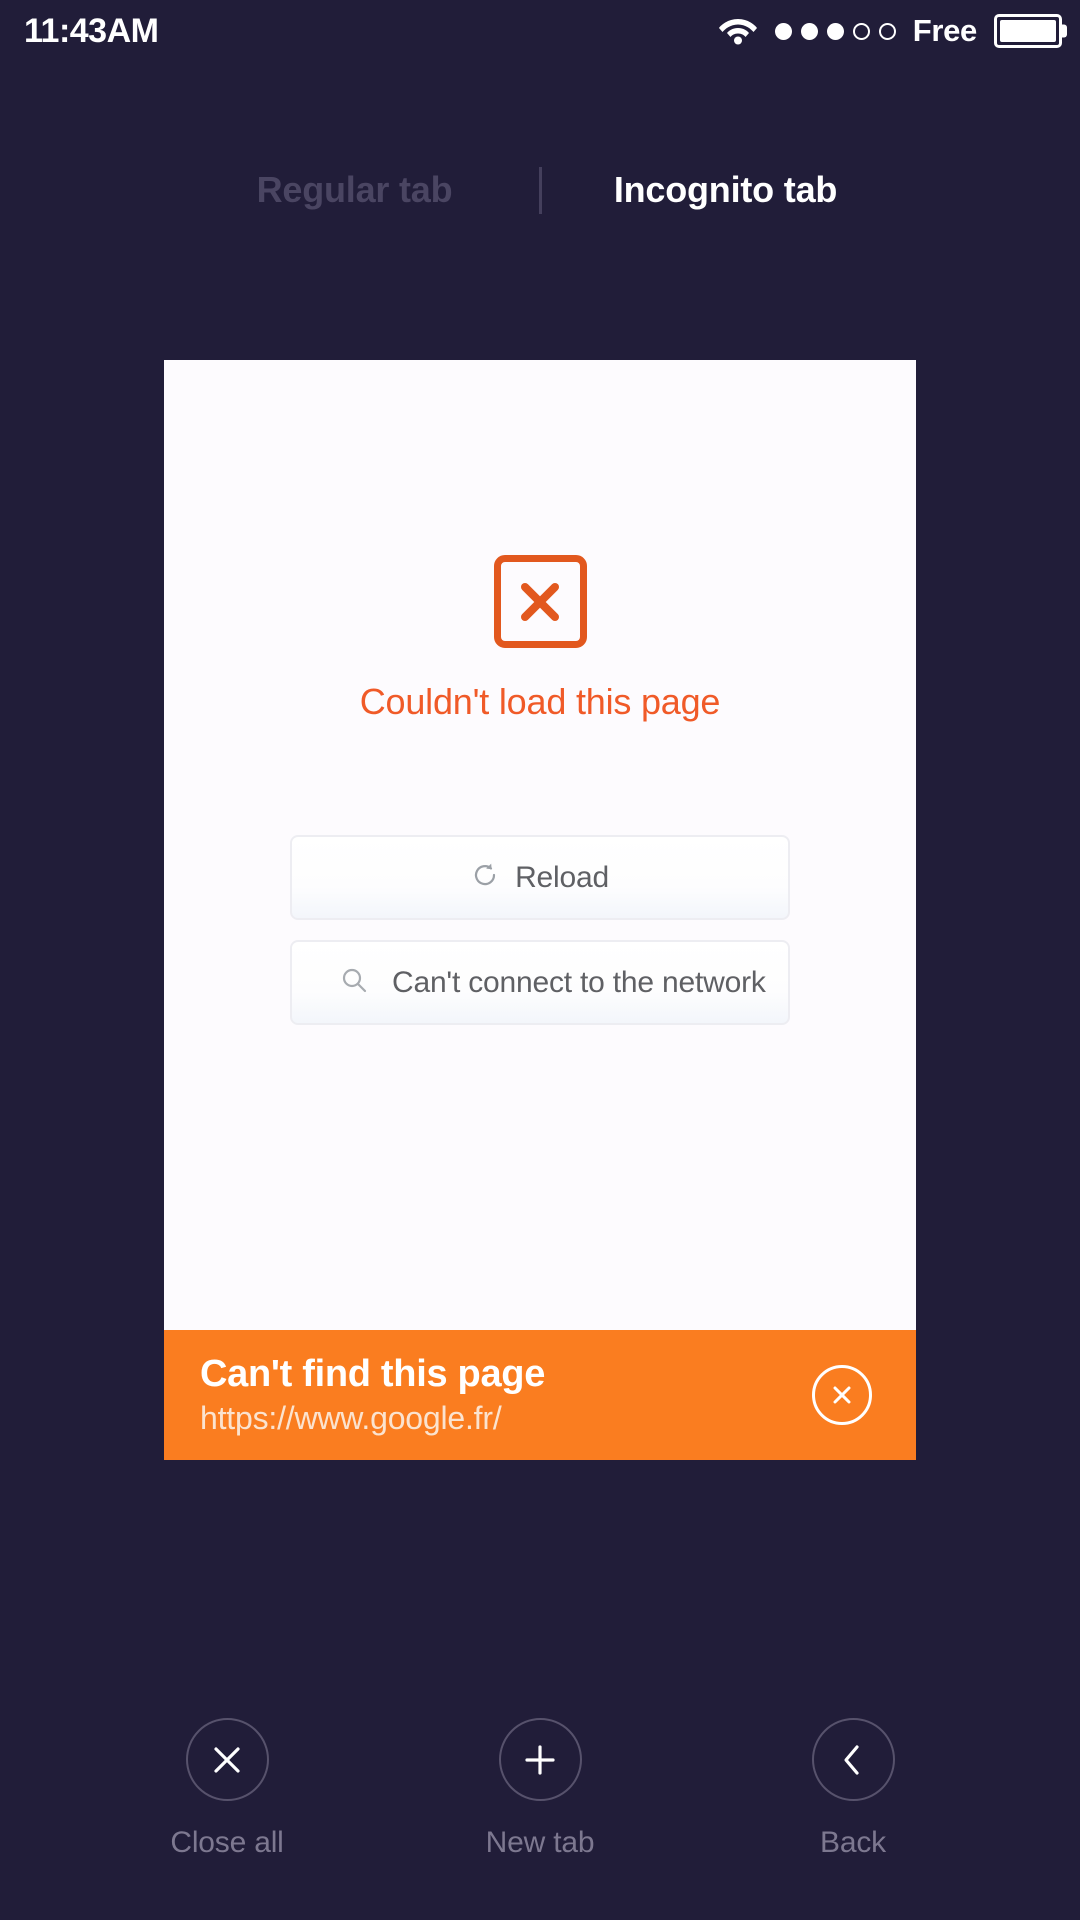 The image size is (1080, 1920). I want to click on page-error-block: Couldn't load this page, so click(540, 639).